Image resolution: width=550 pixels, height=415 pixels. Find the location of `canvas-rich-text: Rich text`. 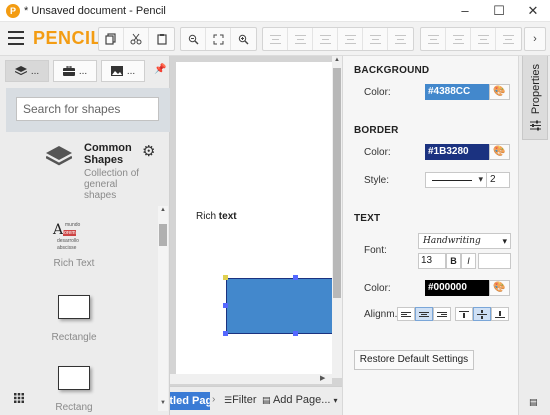

canvas-rich-text: Rich text is located at coordinates (216, 216).